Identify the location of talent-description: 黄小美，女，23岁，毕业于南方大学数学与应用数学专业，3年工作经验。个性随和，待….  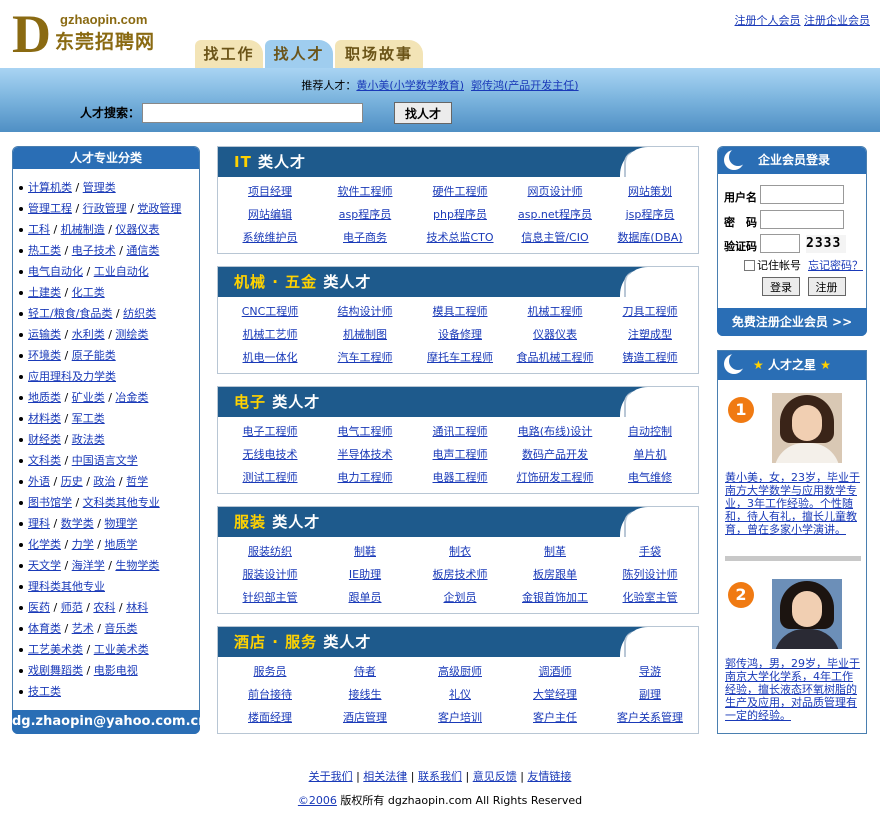
(793, 503).